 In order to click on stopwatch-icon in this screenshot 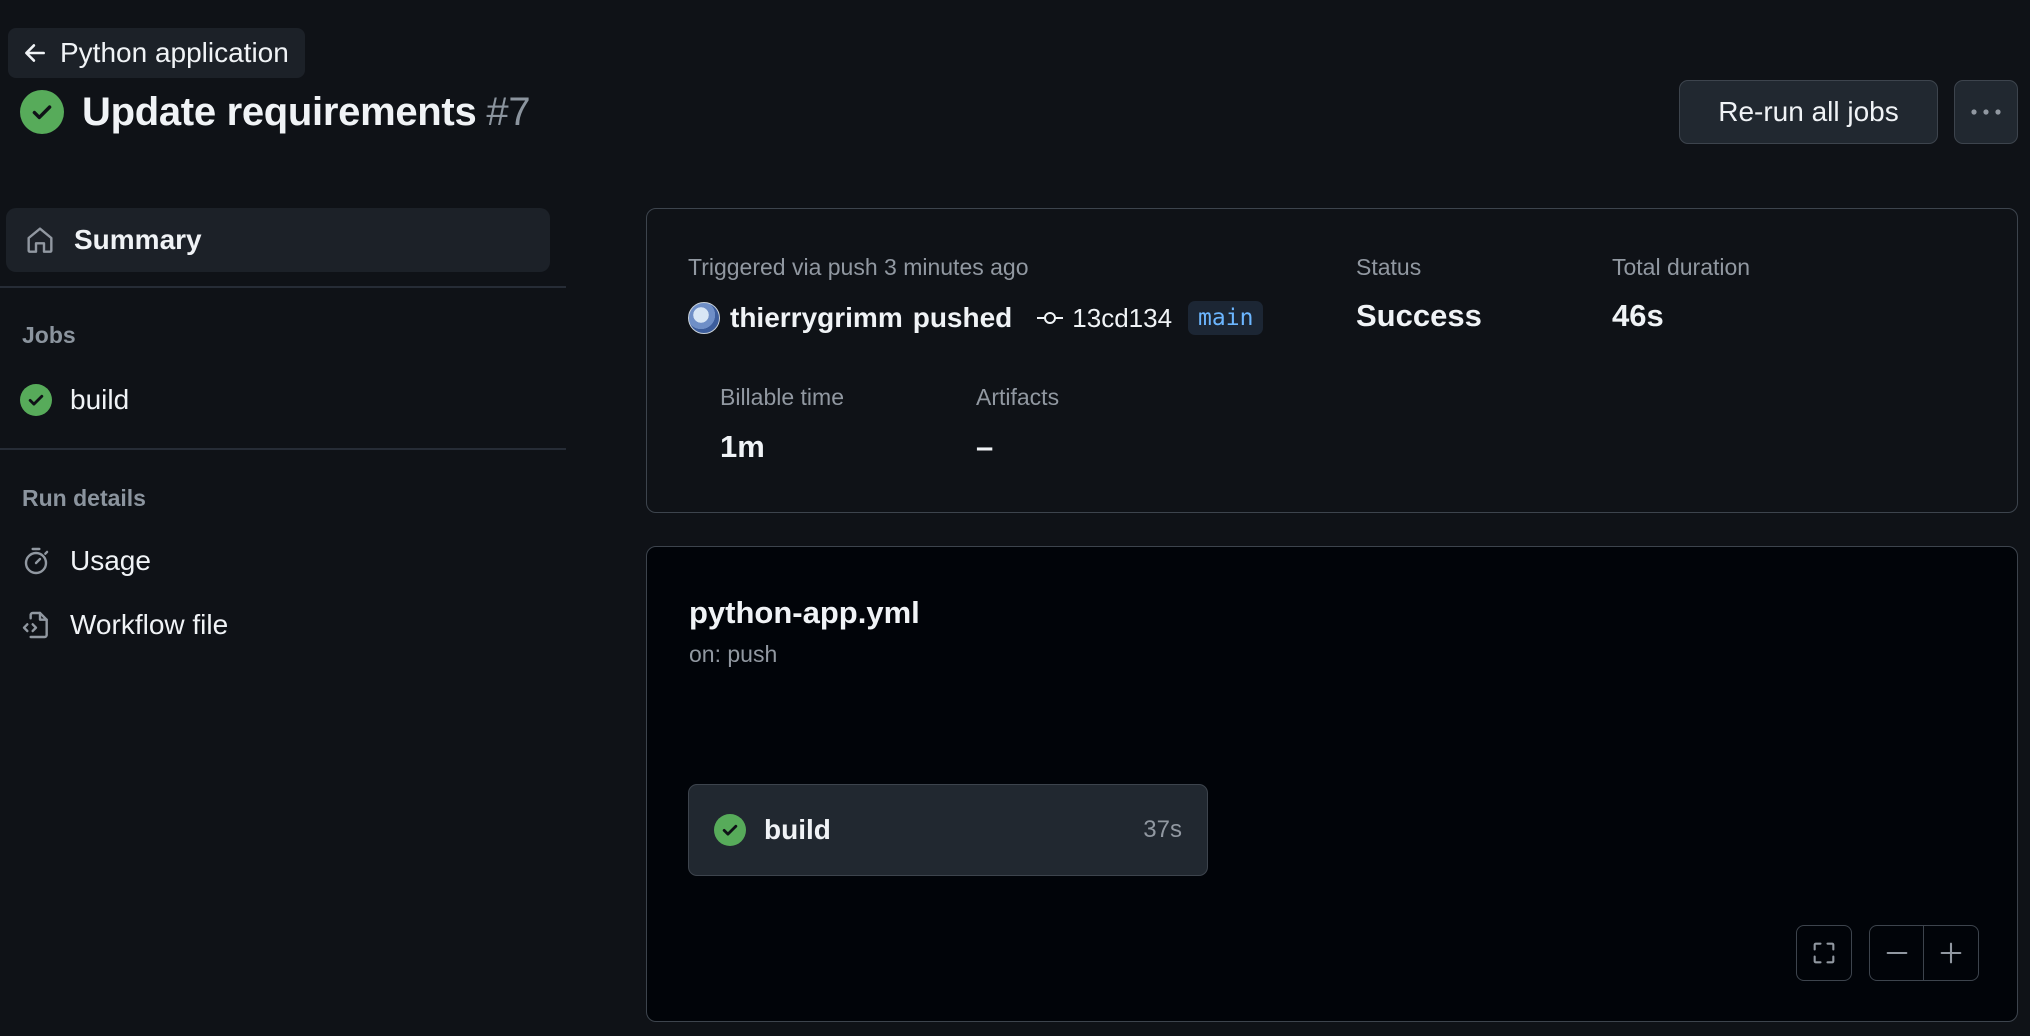, I will do `click(36, 561)`.